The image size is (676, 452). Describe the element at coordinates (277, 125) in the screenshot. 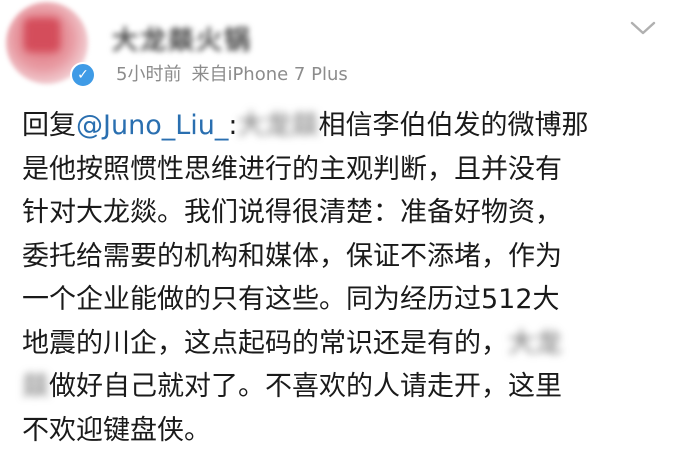

I see `redacted-text: 大龙燚` at that location.